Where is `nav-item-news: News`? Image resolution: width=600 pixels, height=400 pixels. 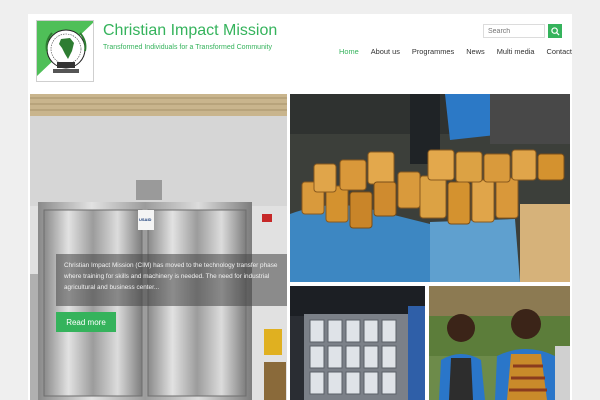
nav-item-news: News is located at coordinates (475, 51).